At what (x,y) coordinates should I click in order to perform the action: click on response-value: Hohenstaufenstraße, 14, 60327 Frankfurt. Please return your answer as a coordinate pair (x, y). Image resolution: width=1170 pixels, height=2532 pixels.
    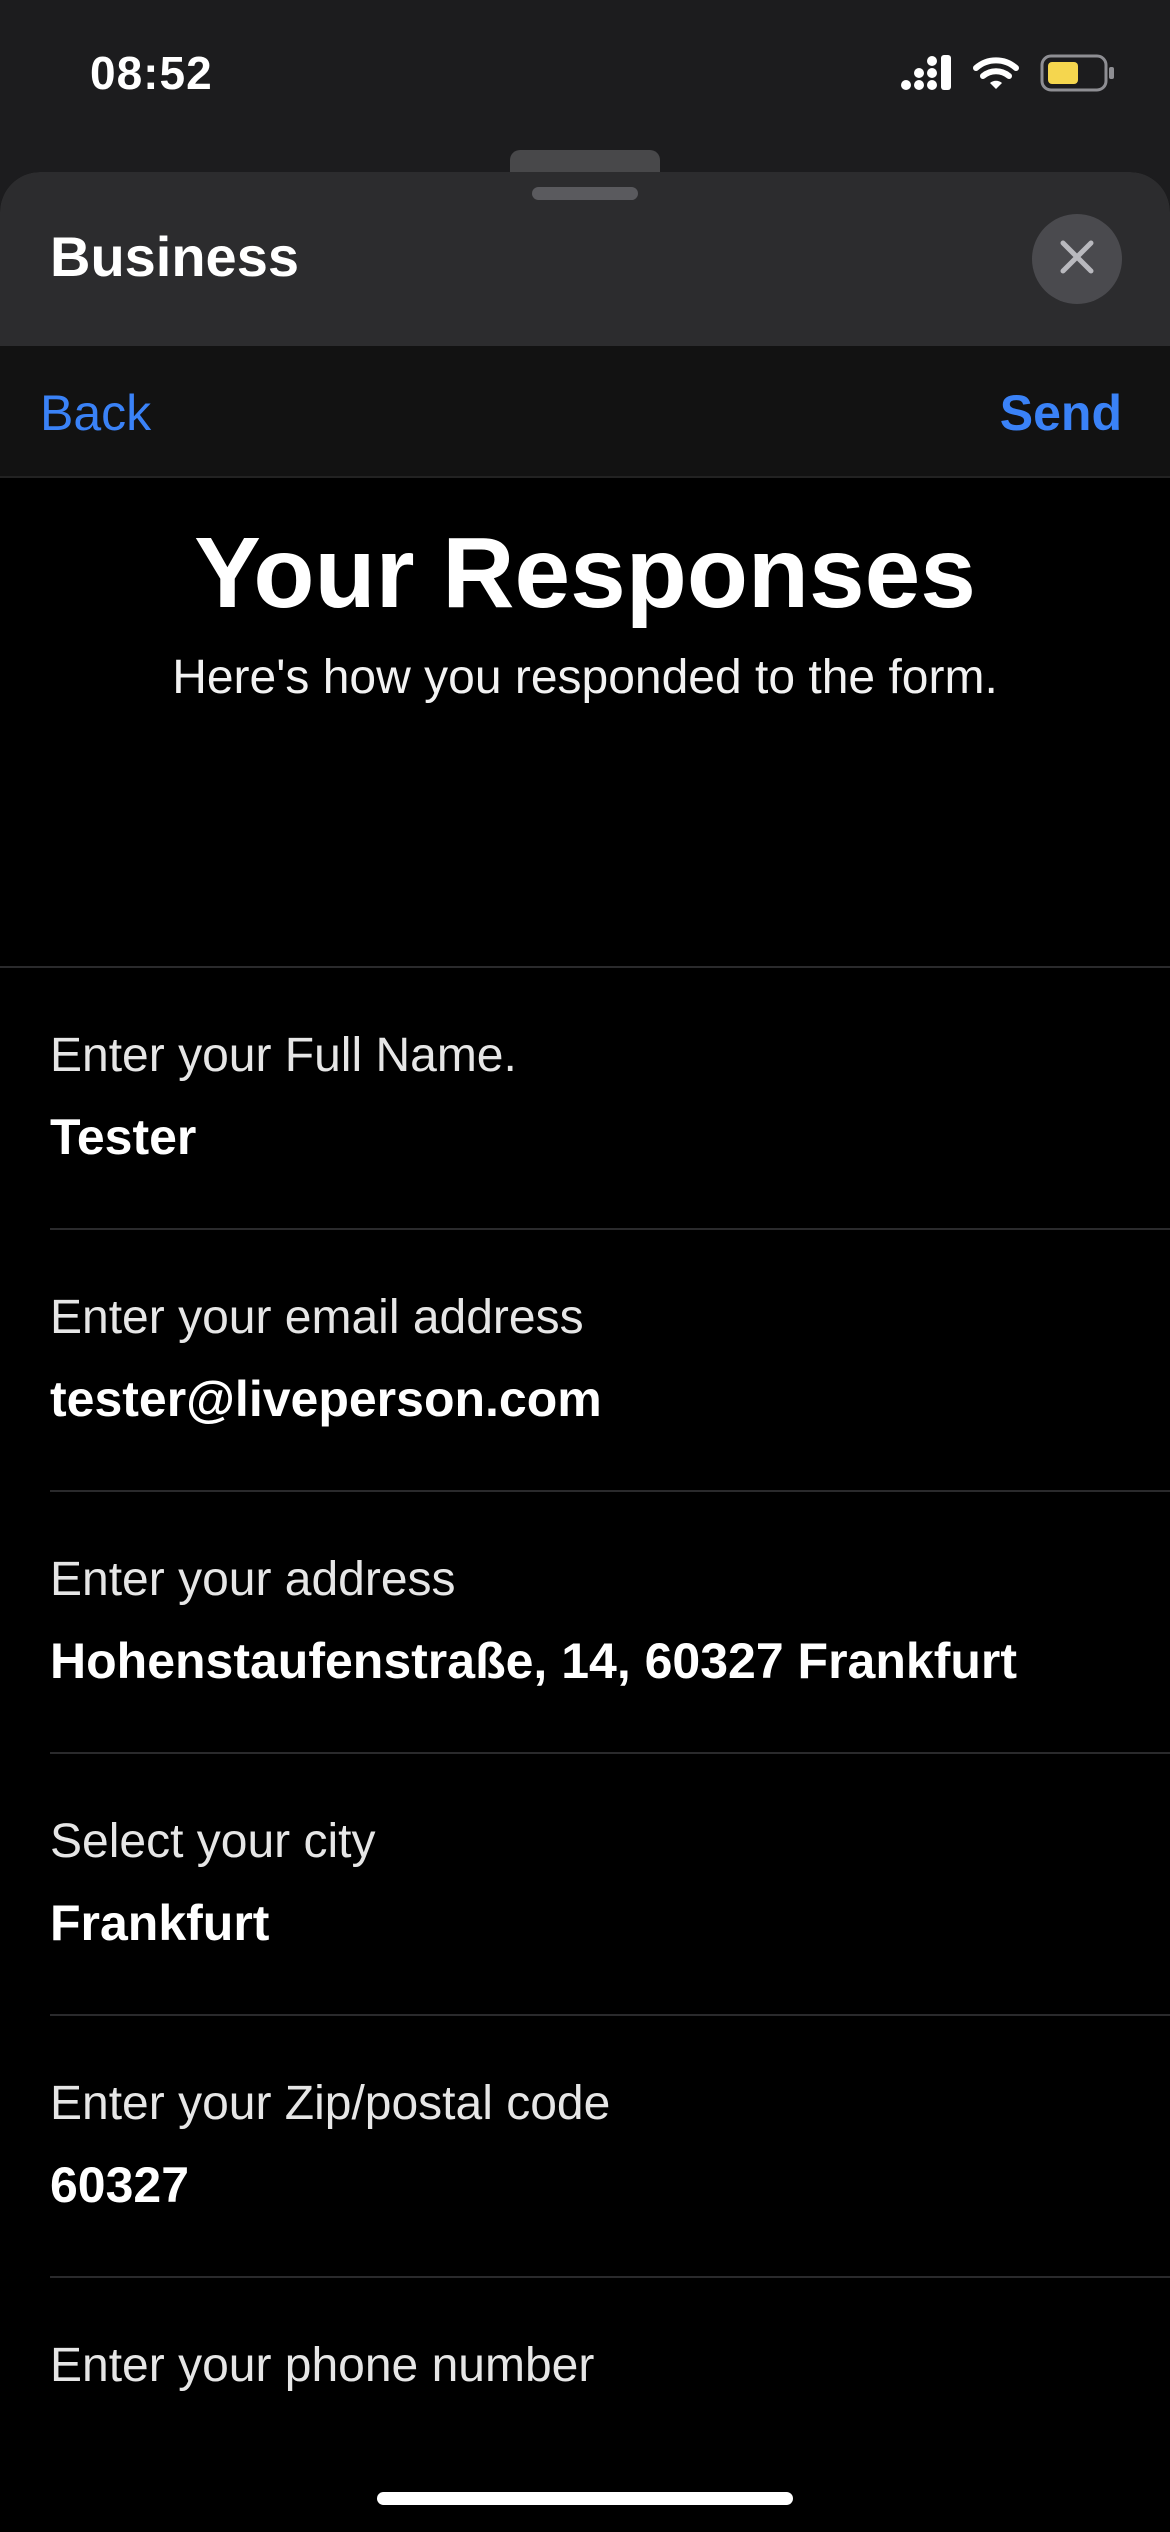
    Looking at the image, I should click on (533, 1661).